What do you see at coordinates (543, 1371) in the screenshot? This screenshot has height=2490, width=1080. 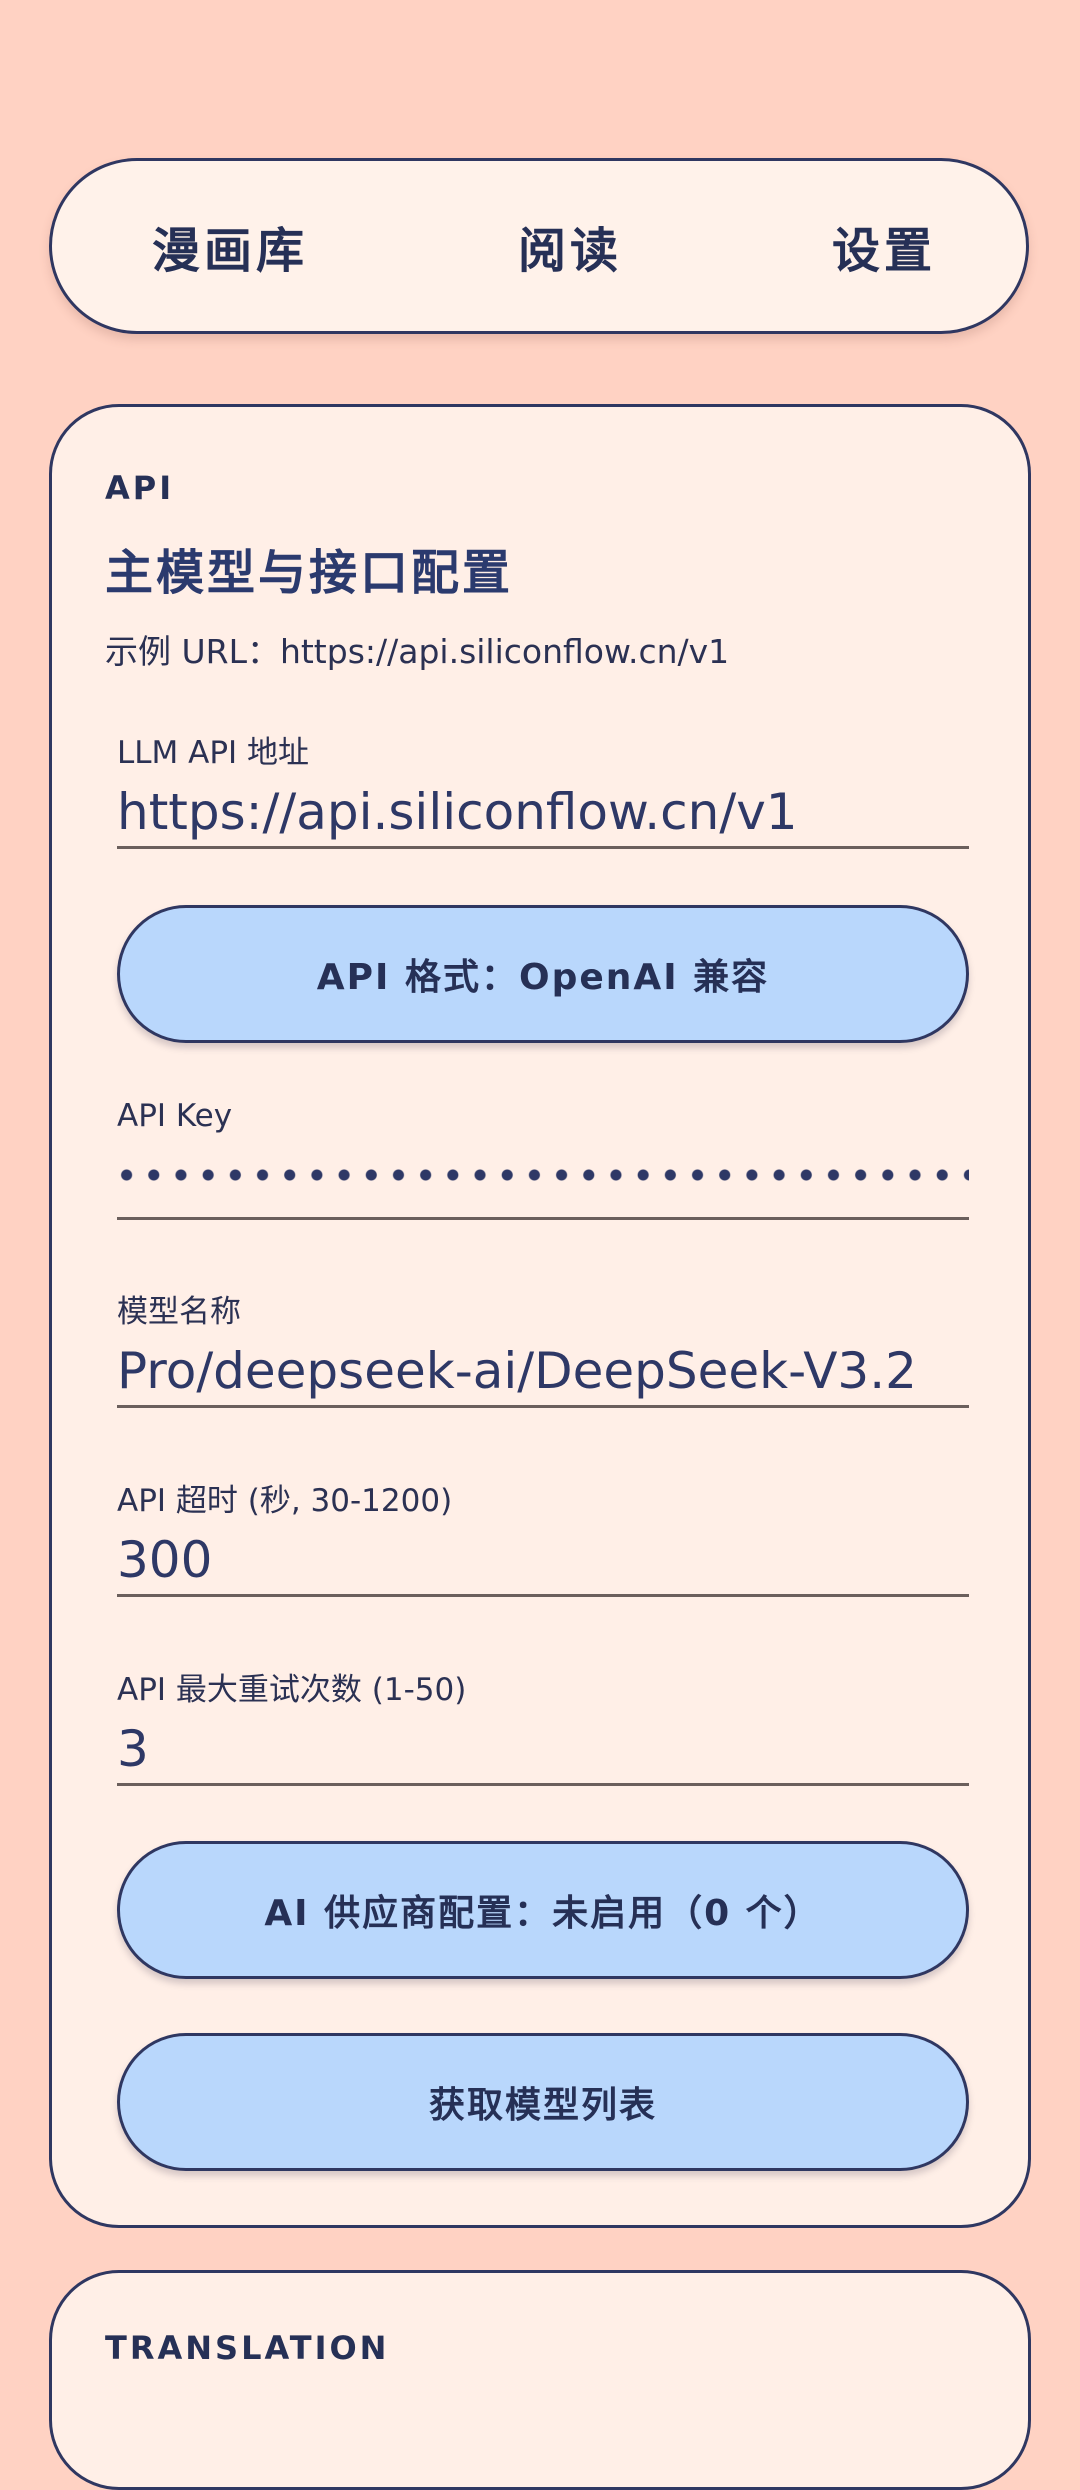 I see `model-name-input: Pro/deepseek-ai/DeepSeek-V3.2` at bounding box center [543, 1371].